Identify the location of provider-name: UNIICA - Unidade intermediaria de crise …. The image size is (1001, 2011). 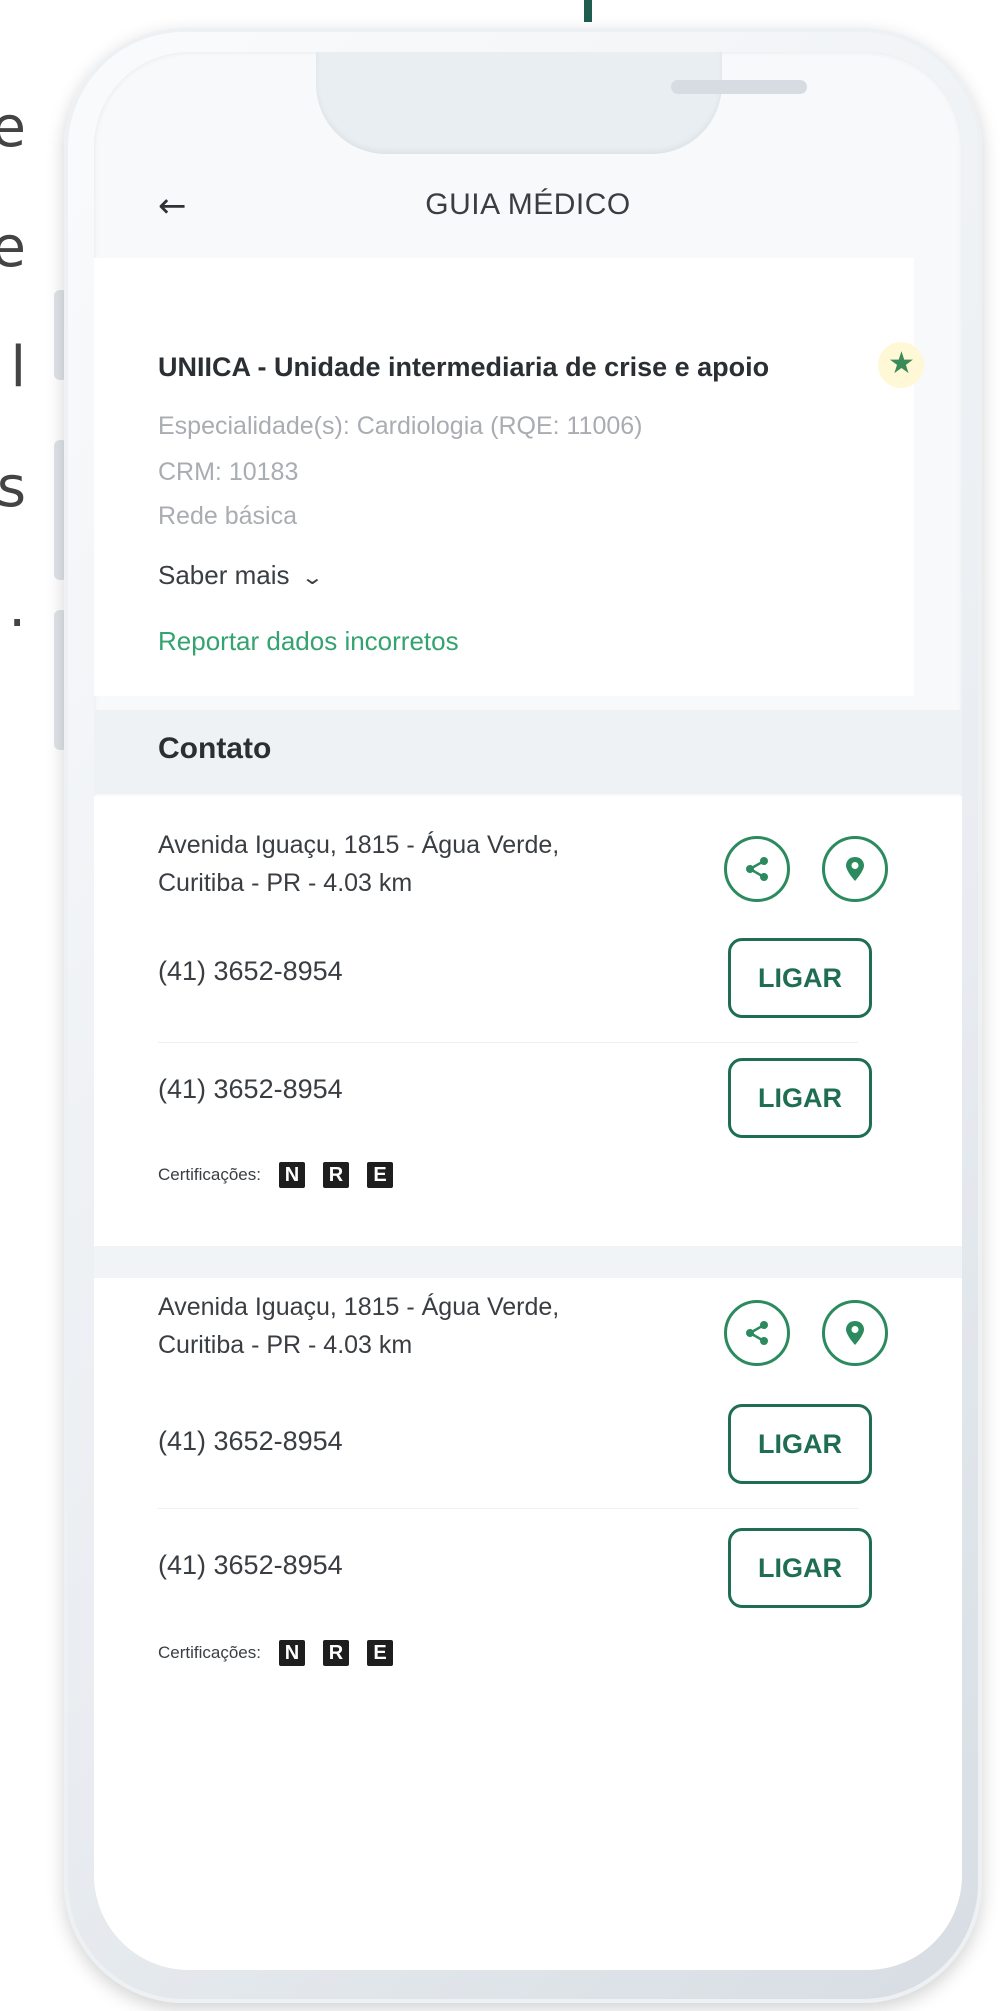
(464, 367).